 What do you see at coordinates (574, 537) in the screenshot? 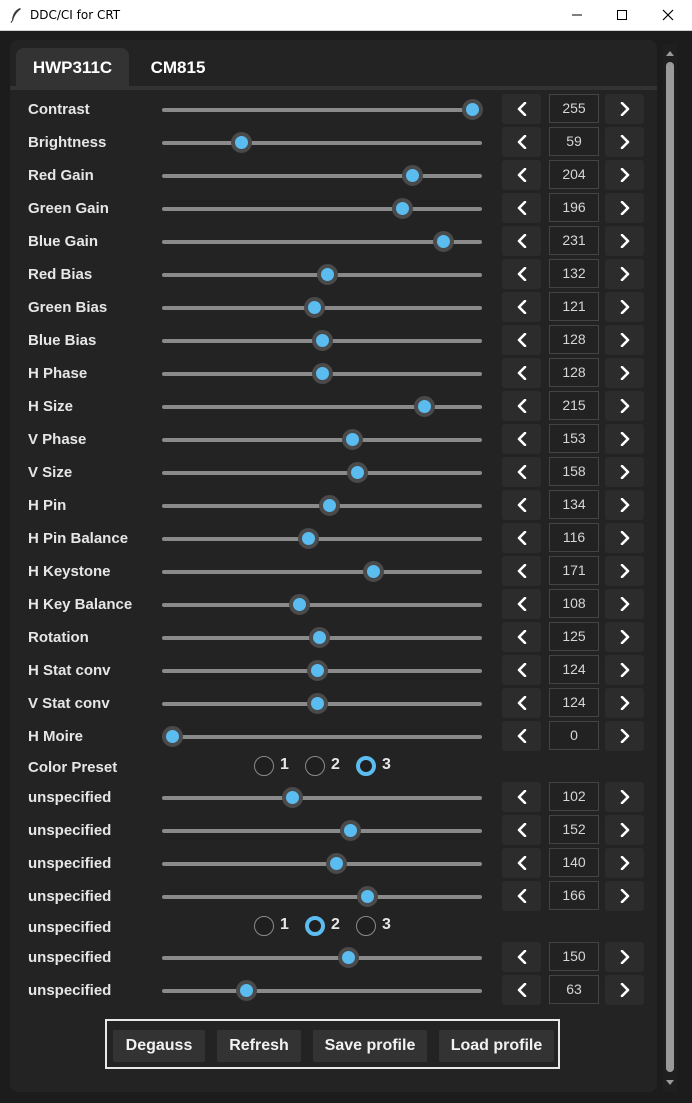
I see `value-field: 116` at bounding box center [574, 537].